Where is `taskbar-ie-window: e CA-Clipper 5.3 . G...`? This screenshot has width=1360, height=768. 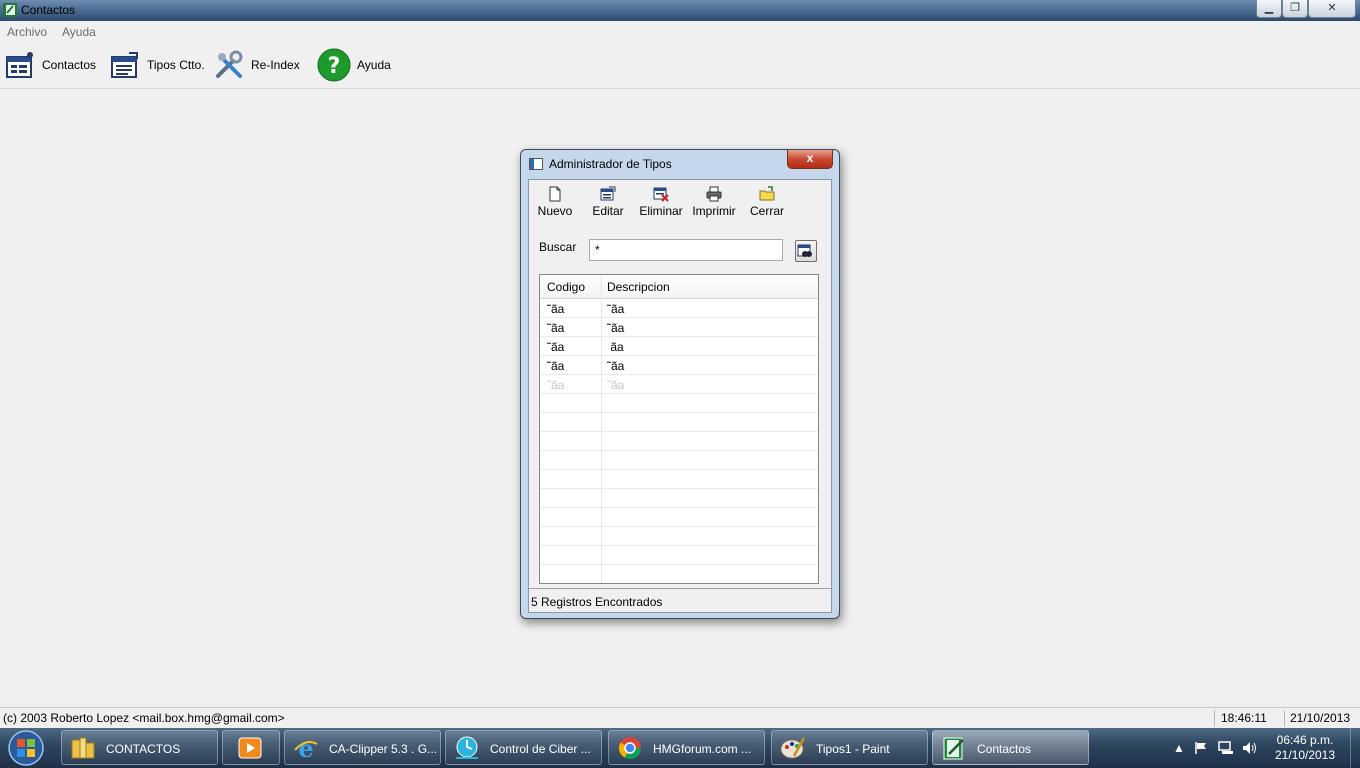 taskbar-ie-window: e CA-Clipper 5.3 . G... is located at coordinates (362, 747).